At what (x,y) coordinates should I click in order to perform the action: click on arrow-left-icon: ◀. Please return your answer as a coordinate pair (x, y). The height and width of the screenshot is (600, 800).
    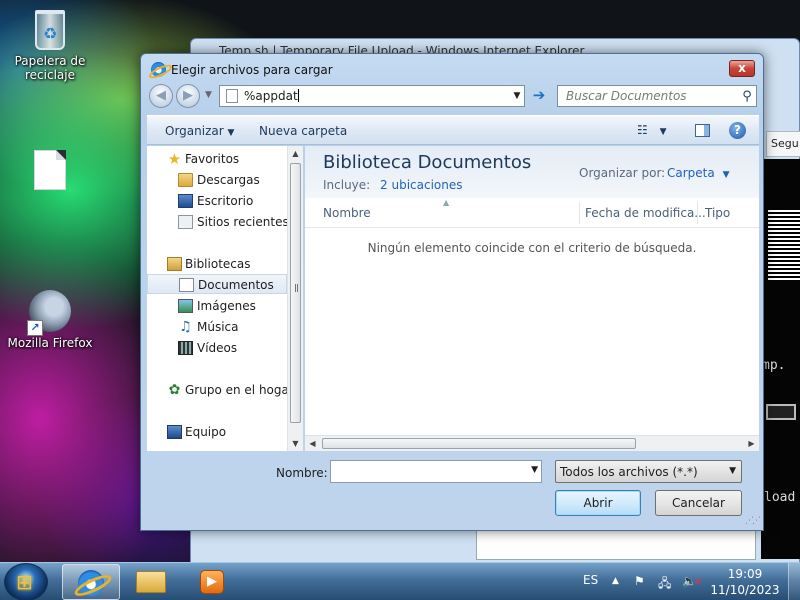
    Looking at the image, I should click on (161, 95).